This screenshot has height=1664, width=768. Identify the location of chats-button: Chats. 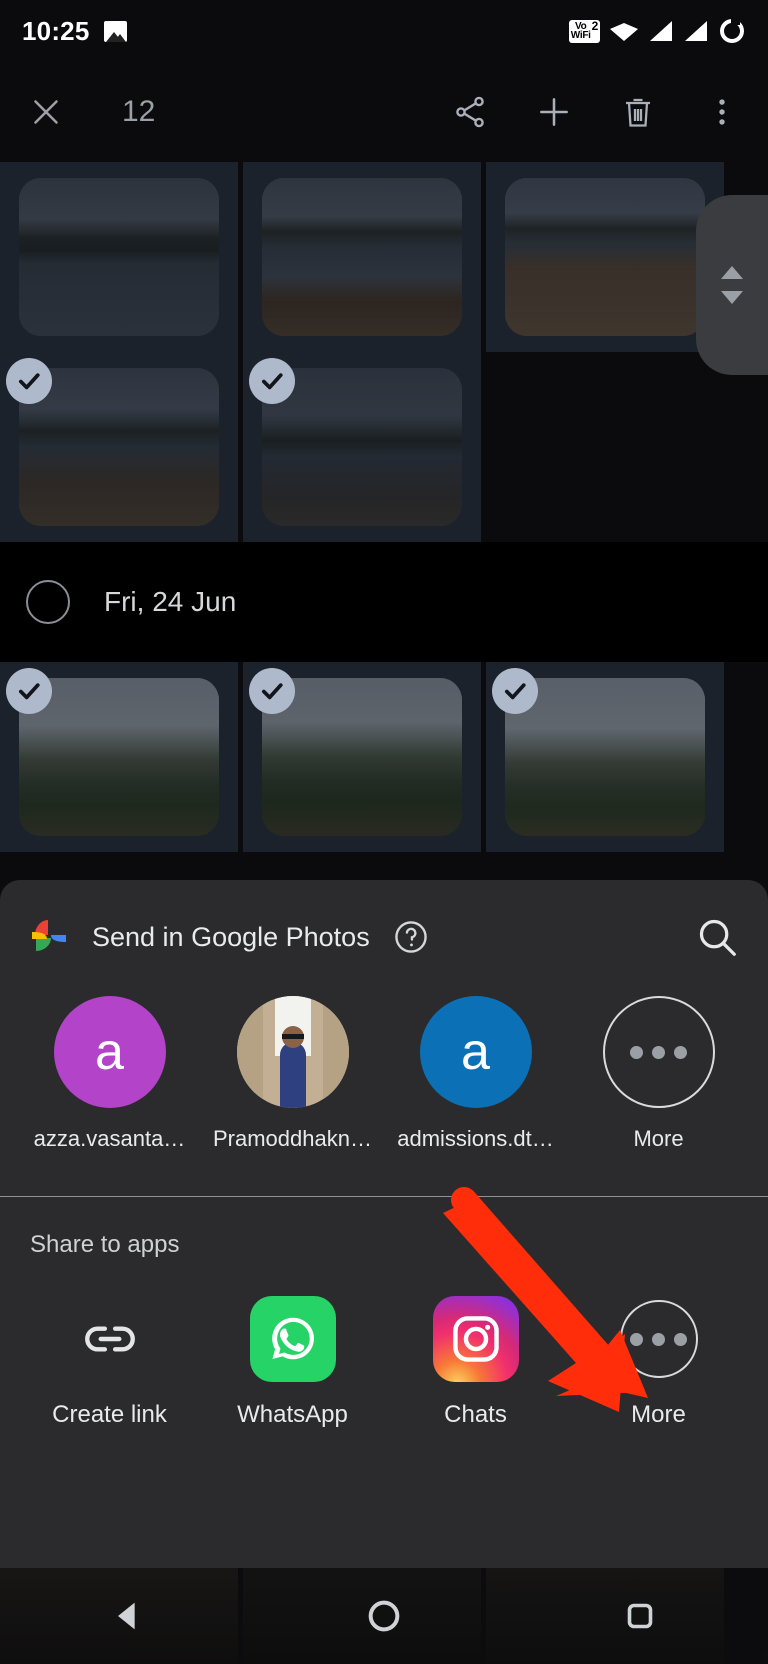
(475, 1361).